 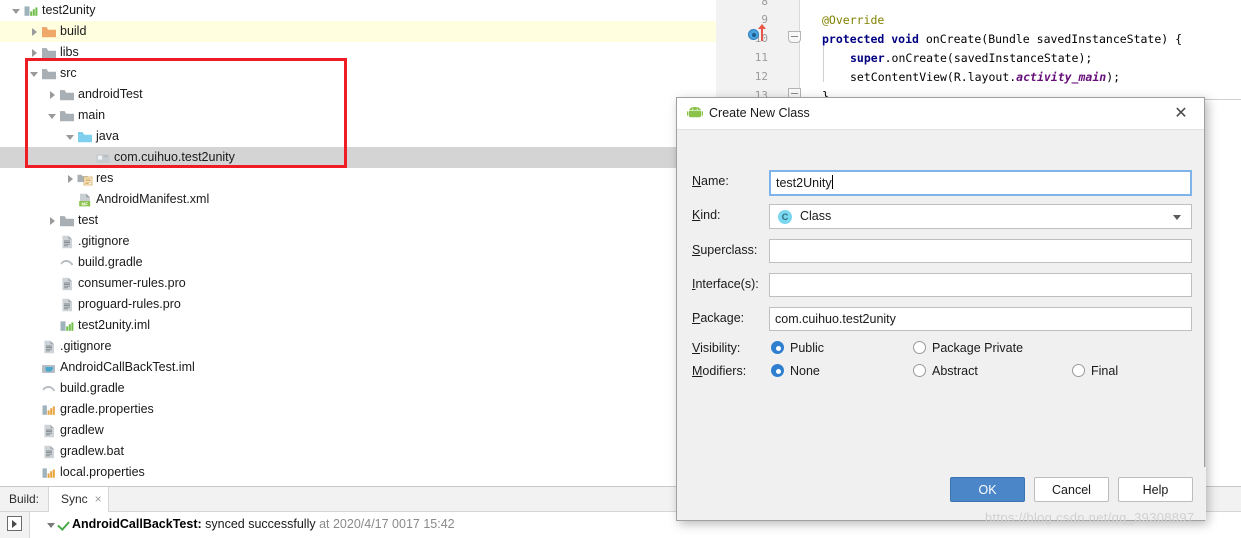 What do you see at coordinates (1061, 77) in the screenshot?
I see `field-activity-main: activity_main` at bounding box center [1061, 77].